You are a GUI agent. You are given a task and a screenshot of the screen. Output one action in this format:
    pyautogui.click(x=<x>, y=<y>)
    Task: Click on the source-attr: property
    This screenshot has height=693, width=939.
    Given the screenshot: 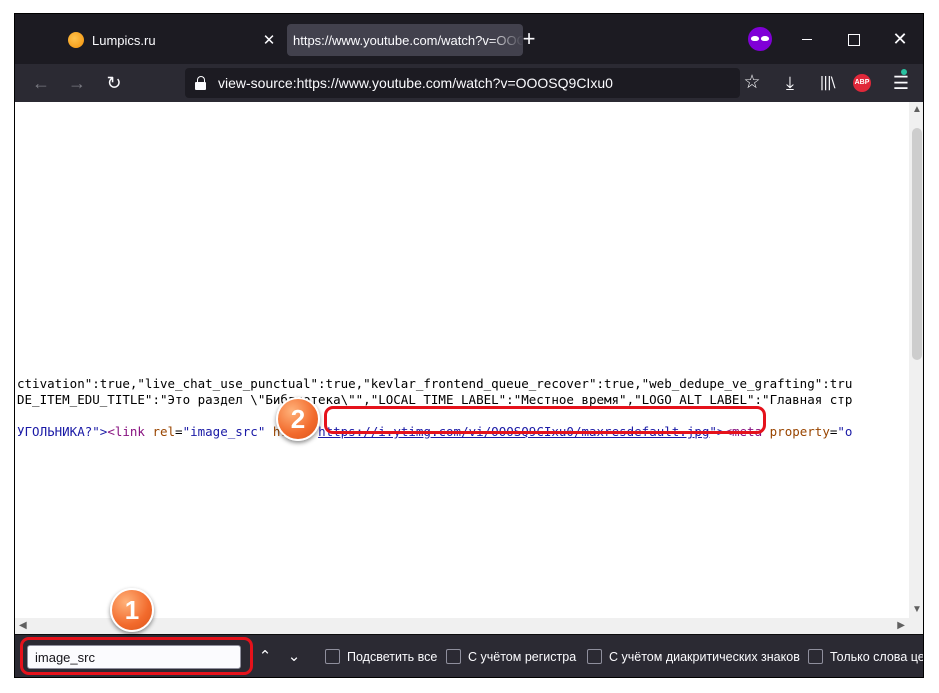 What is the action you would take?
    pyautogui.click(x=799, y=431)
    